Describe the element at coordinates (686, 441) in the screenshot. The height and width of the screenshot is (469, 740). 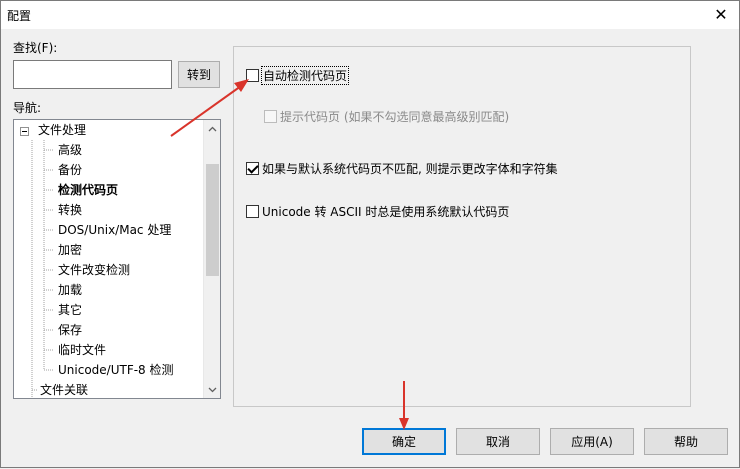
I see `help-button: 帮助` at that location.